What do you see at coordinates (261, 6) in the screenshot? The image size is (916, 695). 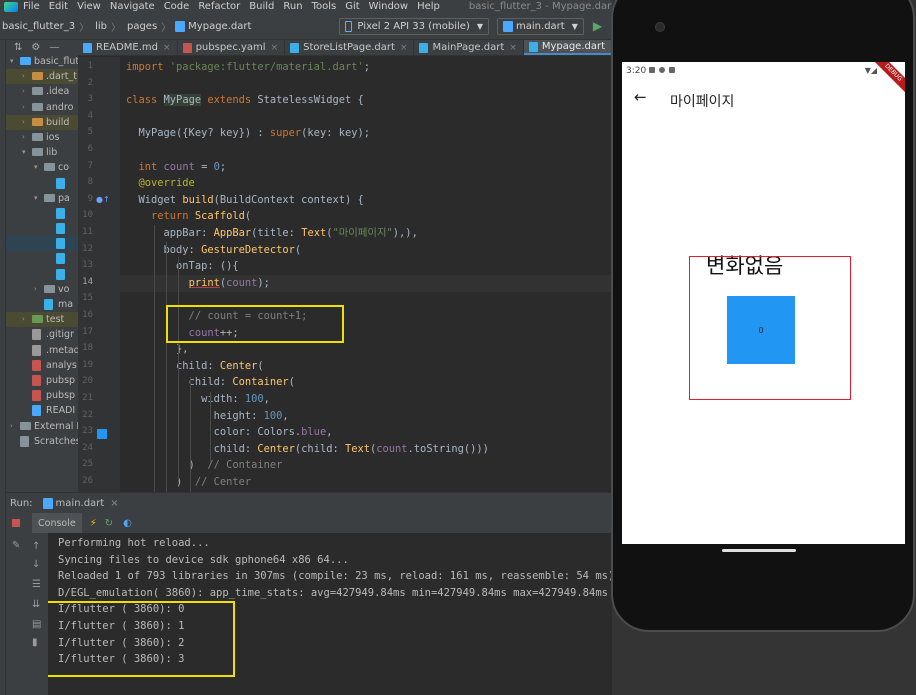 I see `menu-item-build: Build` at bounding box center [261, 6].